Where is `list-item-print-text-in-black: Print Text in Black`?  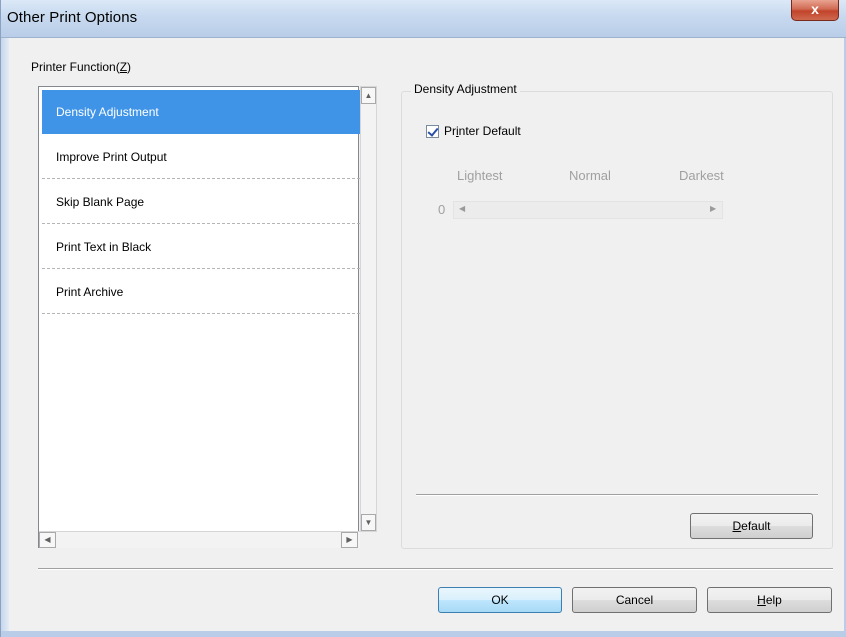 list-item-print-text-in-black: Print Text in Black is located at coordinates (201, 247).